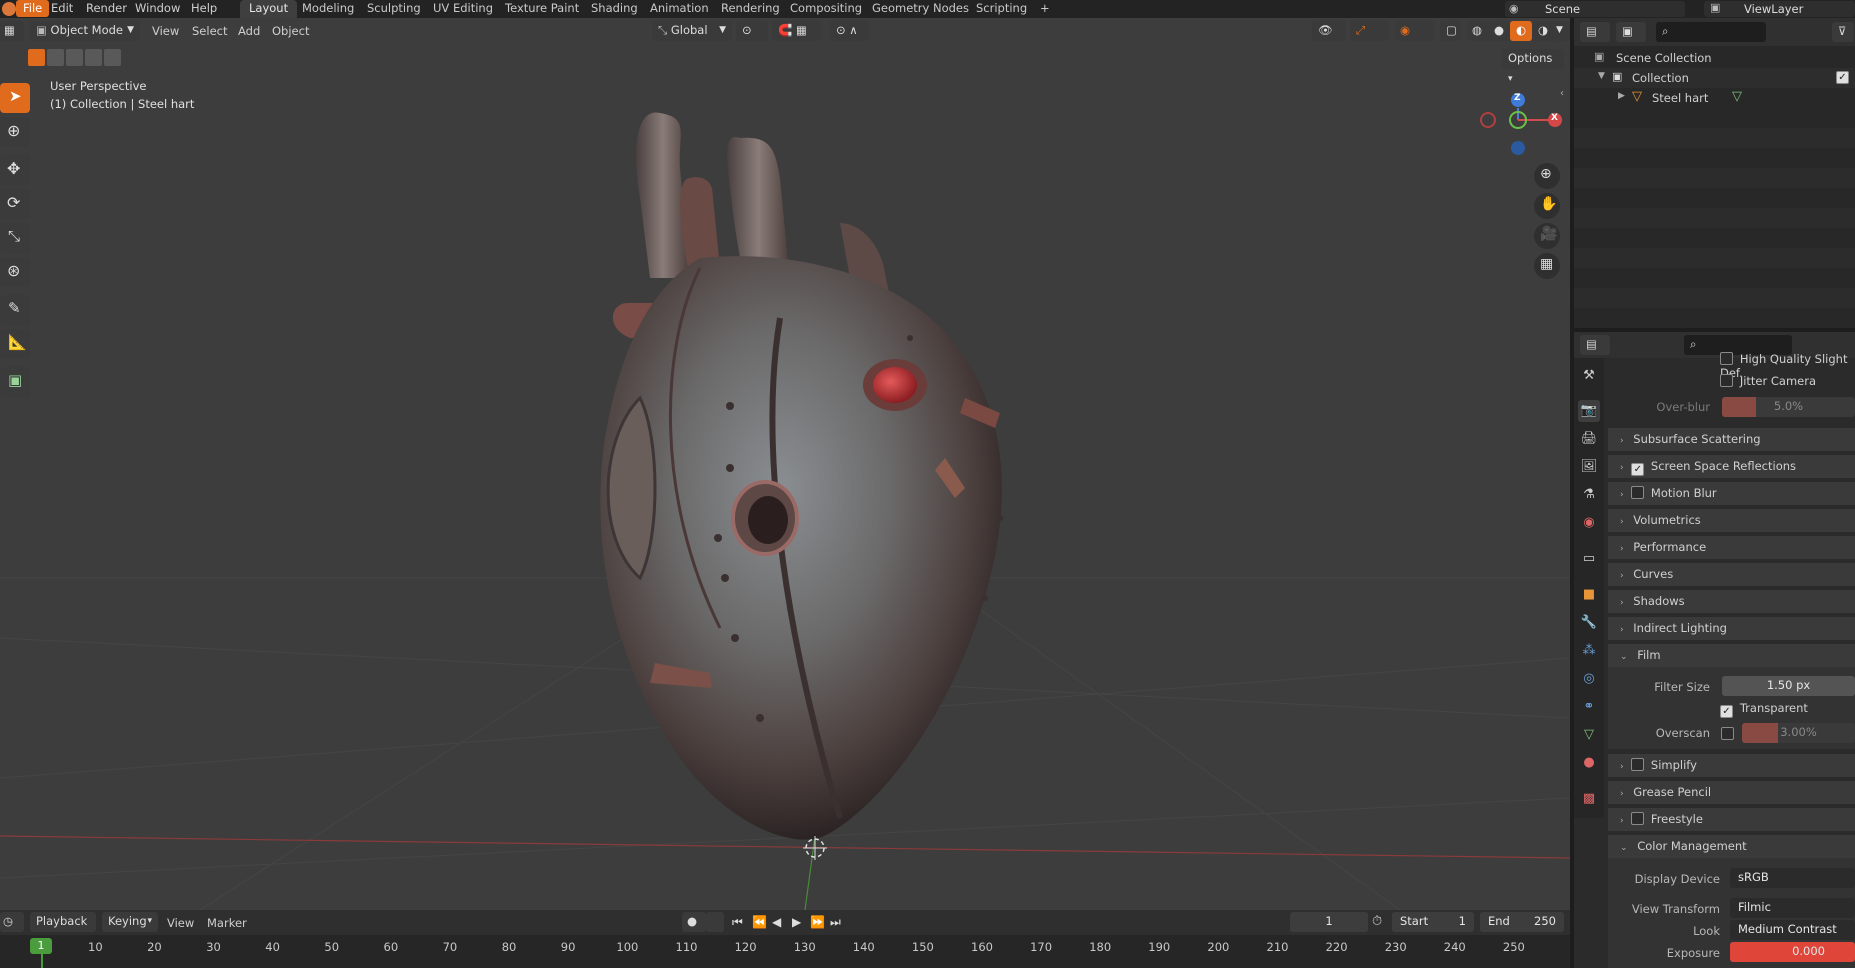 The height and width of the screenshot is (968, 1855). What do you see at coordinates (15, 170) in the screenshot?
I see `move-tool: ✥` at bounding box center [15, 170].